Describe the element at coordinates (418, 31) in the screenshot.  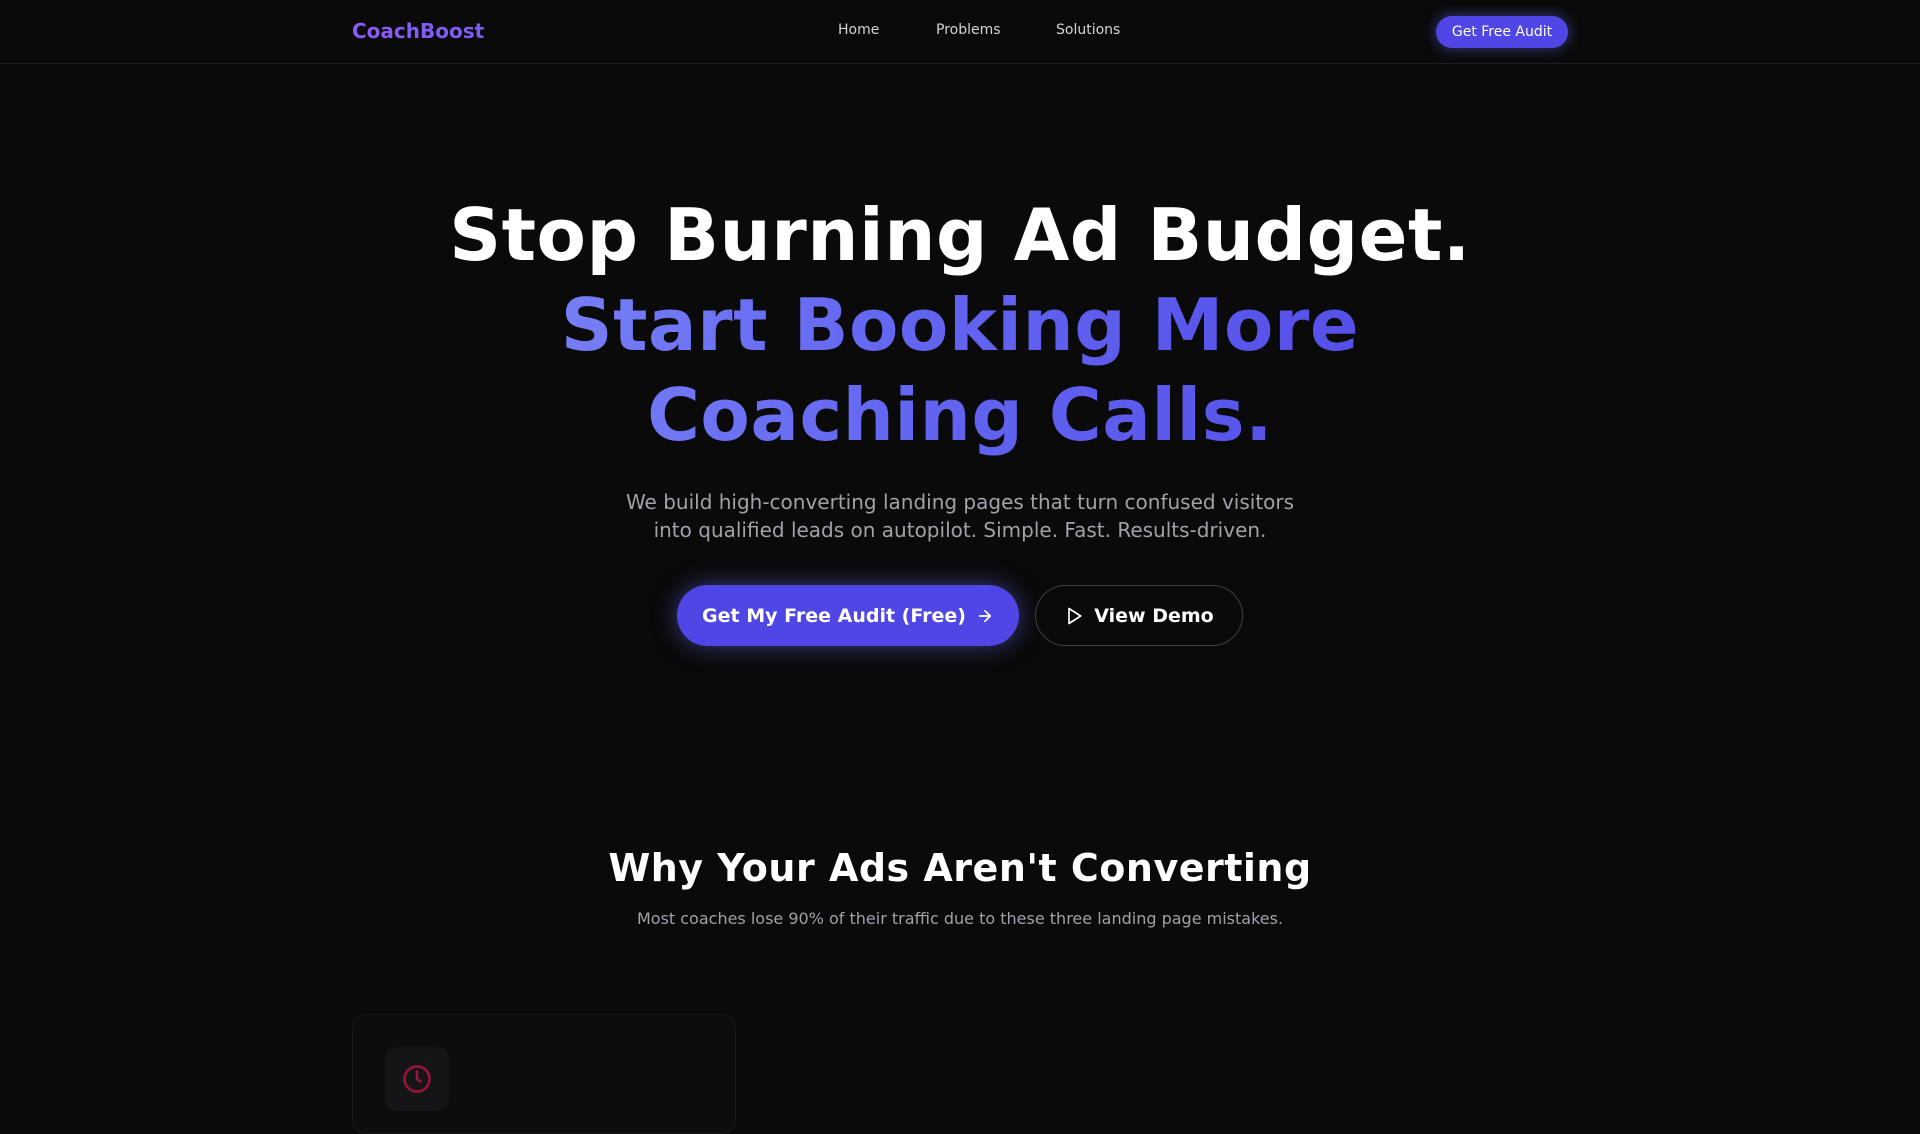
I see `brand-logo: CoachBoost` at that location.